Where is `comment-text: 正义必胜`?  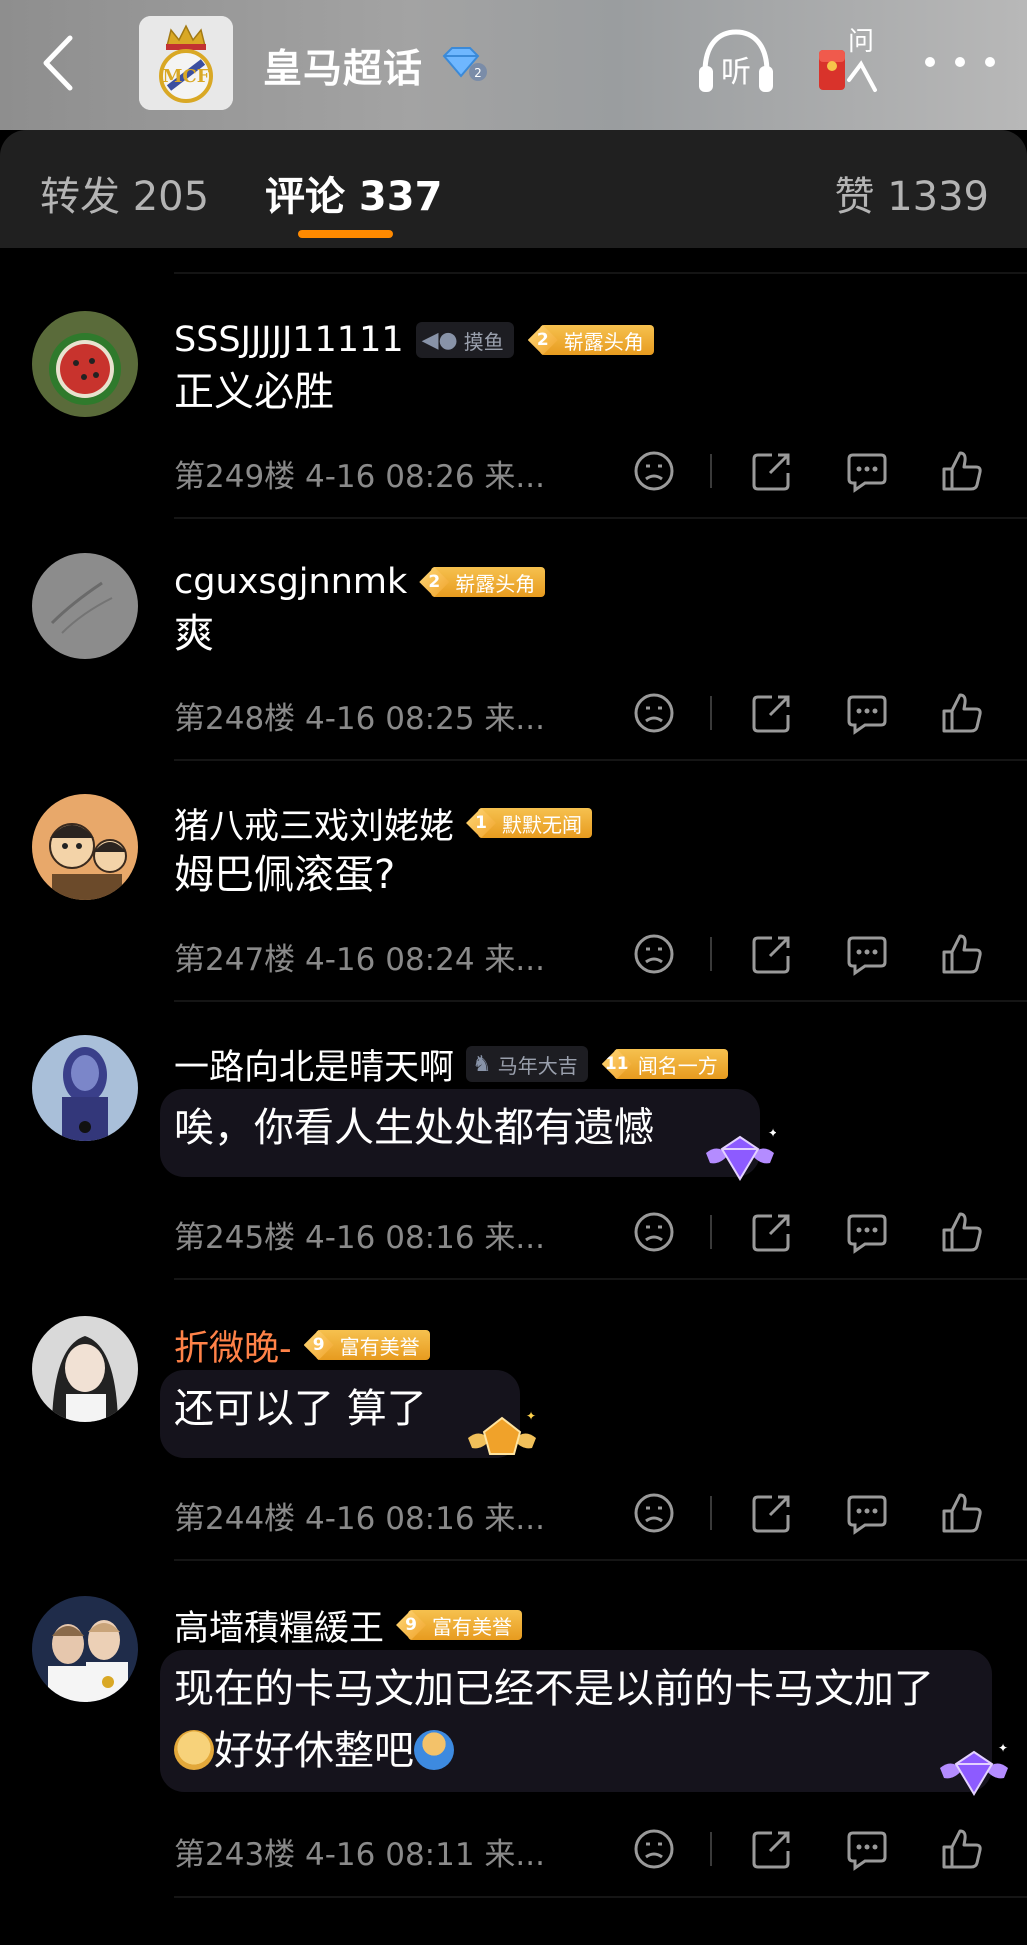
comment-text: 正义必胜 is located at coordinates (254, 392).